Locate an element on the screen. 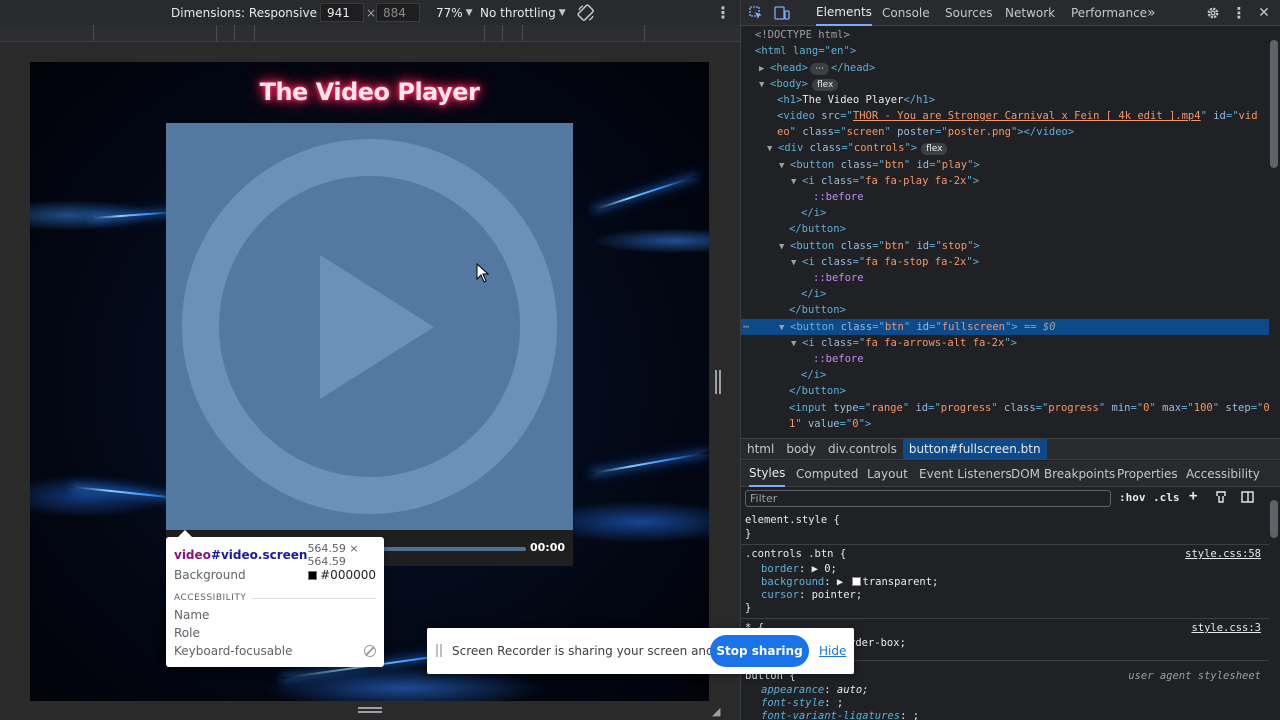 Image resolution: width=1280 pixels, height=720 pixels. zoom-dropdown: 77% ▼ is located at coordinates (454, 12).